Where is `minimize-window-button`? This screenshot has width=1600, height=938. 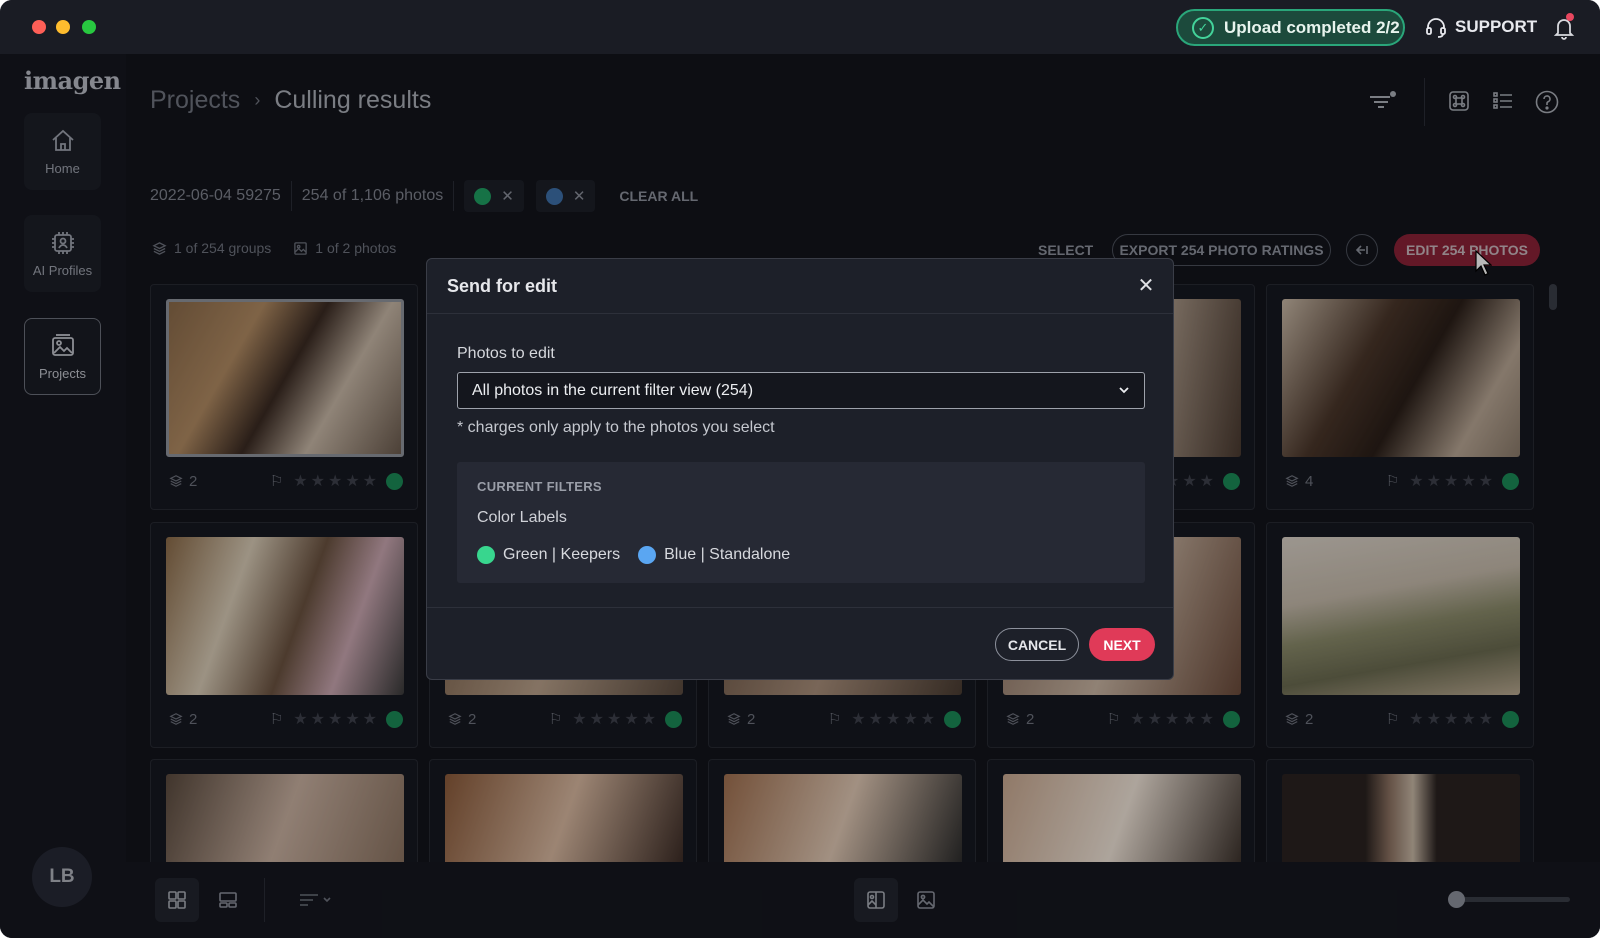
minimize-window-button is located at coordinates (63, 27).